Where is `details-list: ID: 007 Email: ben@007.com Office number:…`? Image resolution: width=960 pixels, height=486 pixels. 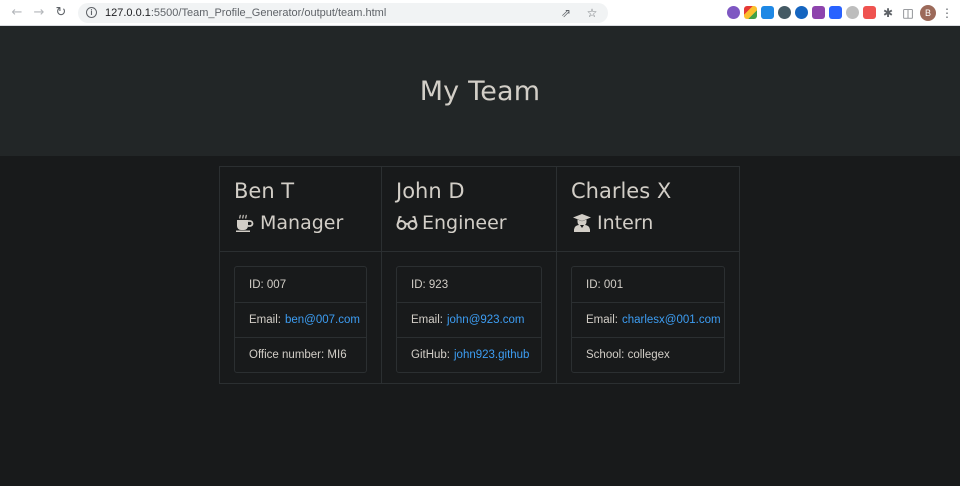 details-list: ID: 007 Email: ben@007.com Office number:… is located at coordinates (300, 319).